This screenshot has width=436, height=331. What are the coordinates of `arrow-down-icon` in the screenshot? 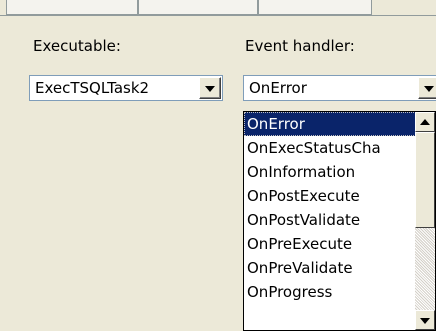 It's located at (425, 321).